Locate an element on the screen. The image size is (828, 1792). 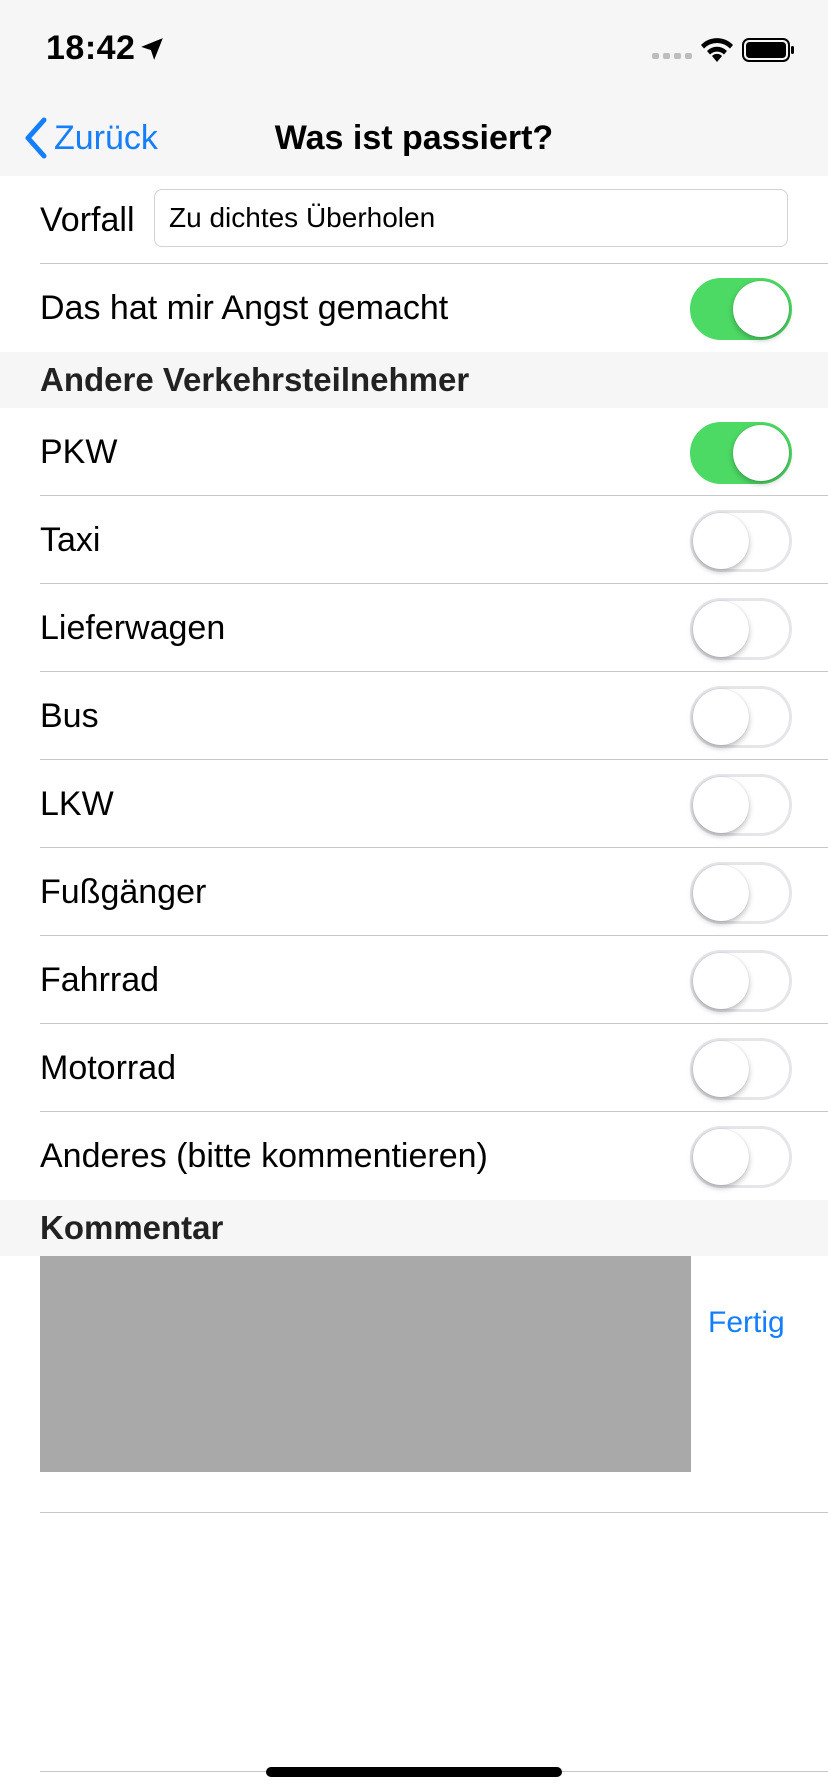
participant-row-pkw: PKW is located at coordinates (414, 452).